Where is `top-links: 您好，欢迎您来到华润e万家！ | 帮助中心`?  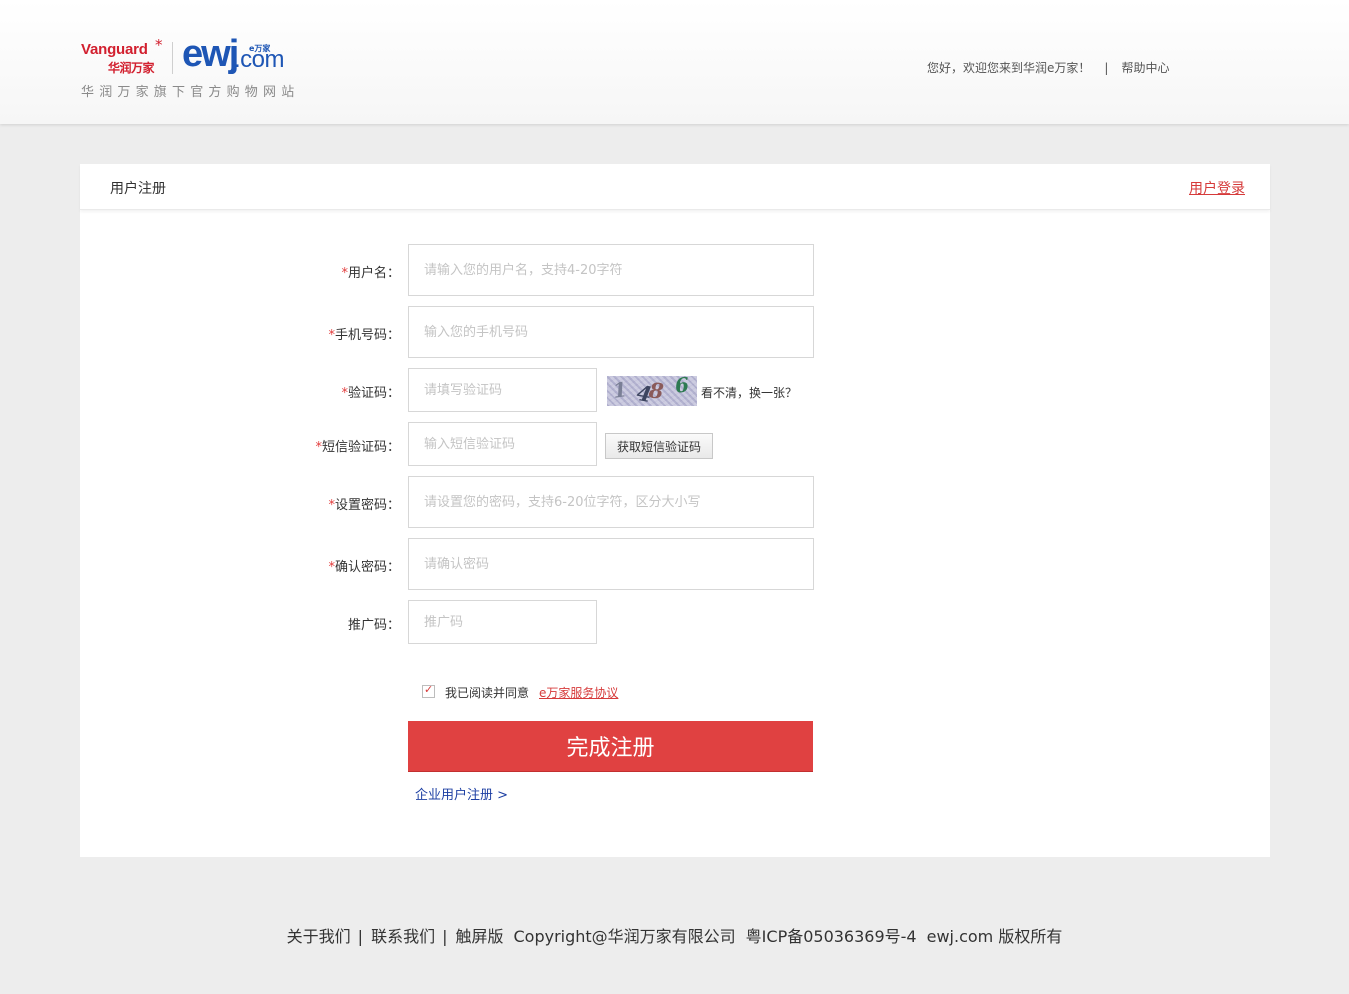
top-links: 您好，欢迎您来到华润e万家！ | 帮助中心 is located at coordinates (1048, 67).